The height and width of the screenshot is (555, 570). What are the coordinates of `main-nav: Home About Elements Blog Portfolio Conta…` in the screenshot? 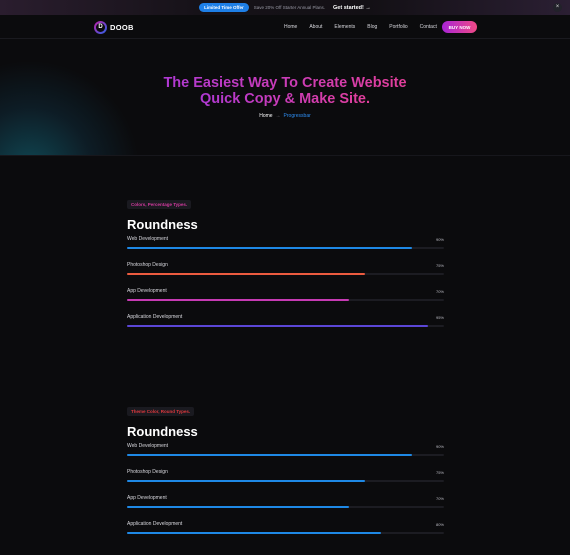 It's located at (360, 27).